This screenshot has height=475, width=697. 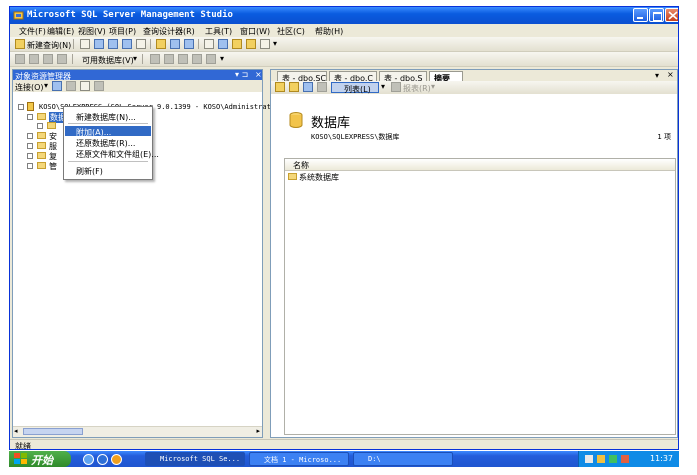 I want to click on minimize-button, so click(x=640, y=15).